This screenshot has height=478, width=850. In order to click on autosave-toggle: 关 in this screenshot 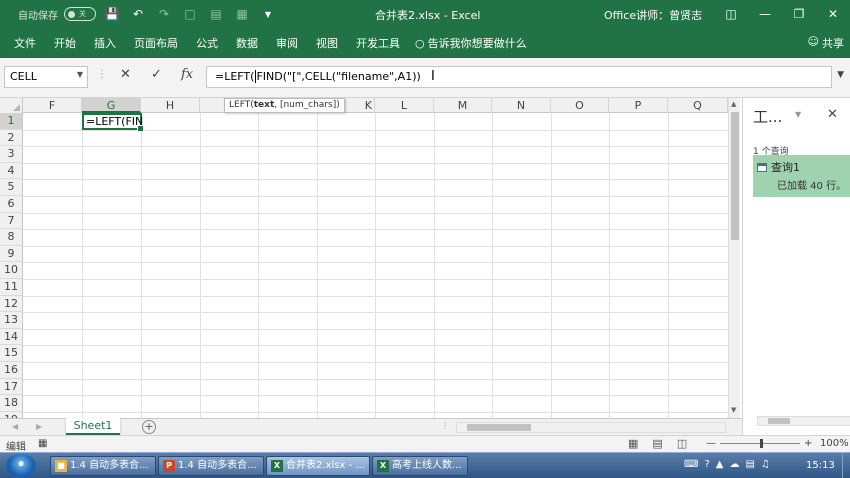, I will do `click(80, 14)`.